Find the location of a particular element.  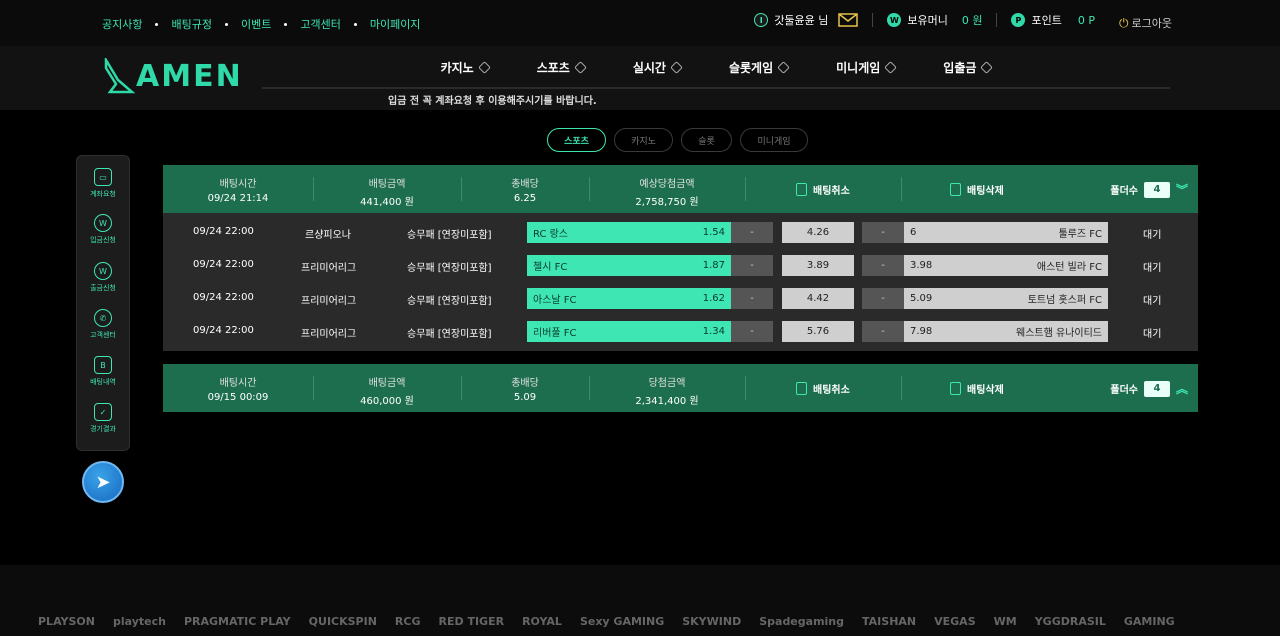

provider-logo: ROYAL is located at coordinates (542, 621).